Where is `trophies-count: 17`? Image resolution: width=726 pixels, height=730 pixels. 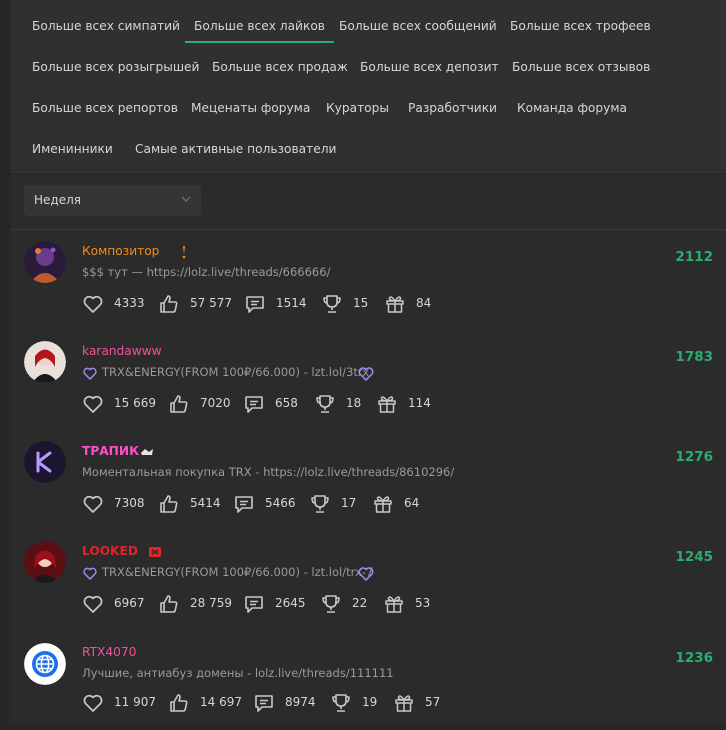 trophies-count: 17 is located at coordinates (349, 503).